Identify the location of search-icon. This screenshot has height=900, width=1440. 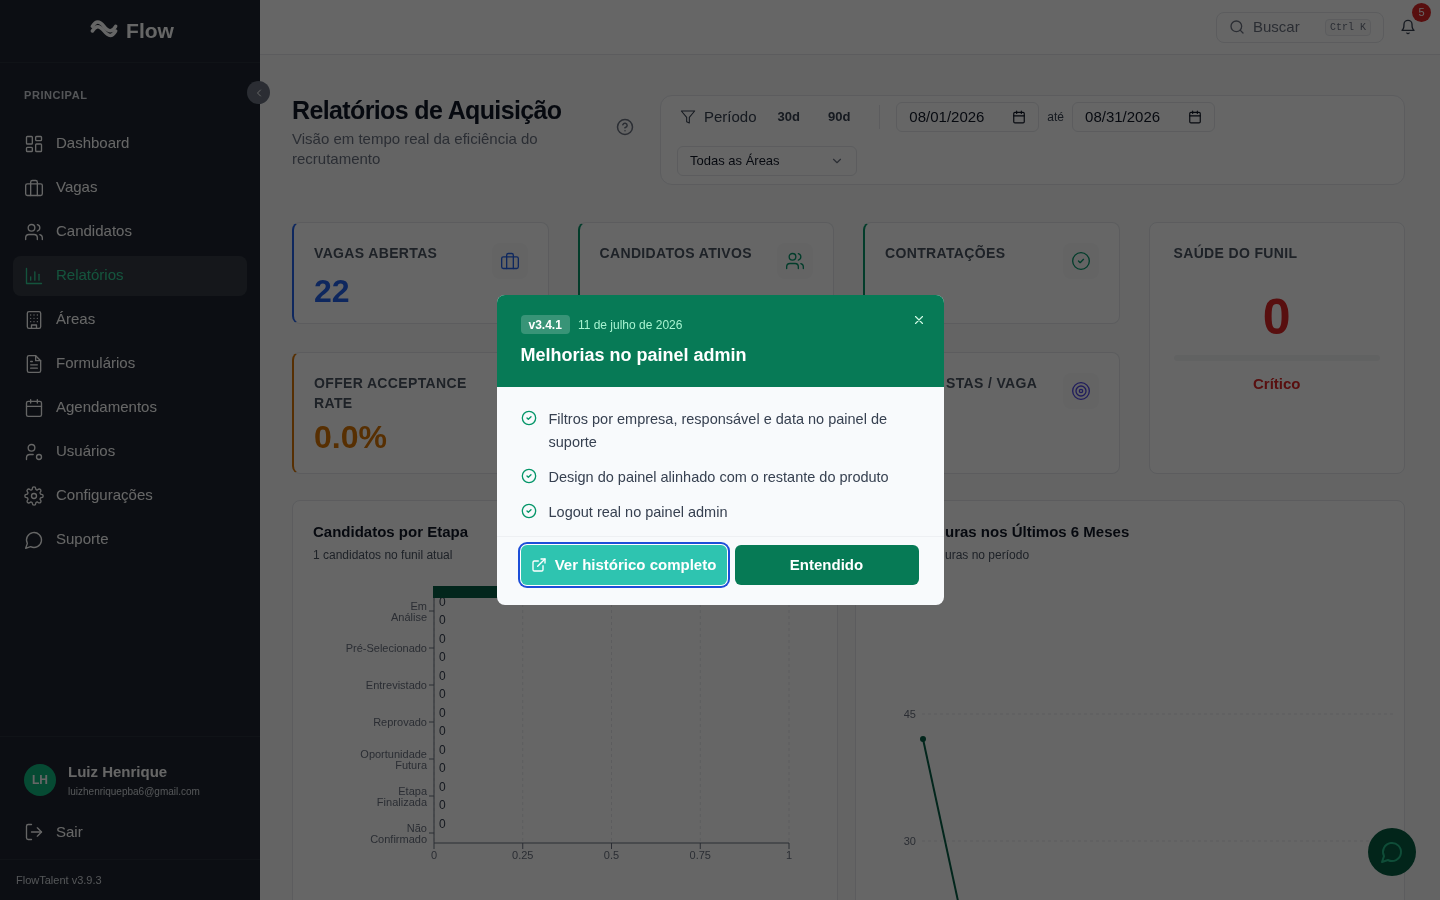
(1237, 27).